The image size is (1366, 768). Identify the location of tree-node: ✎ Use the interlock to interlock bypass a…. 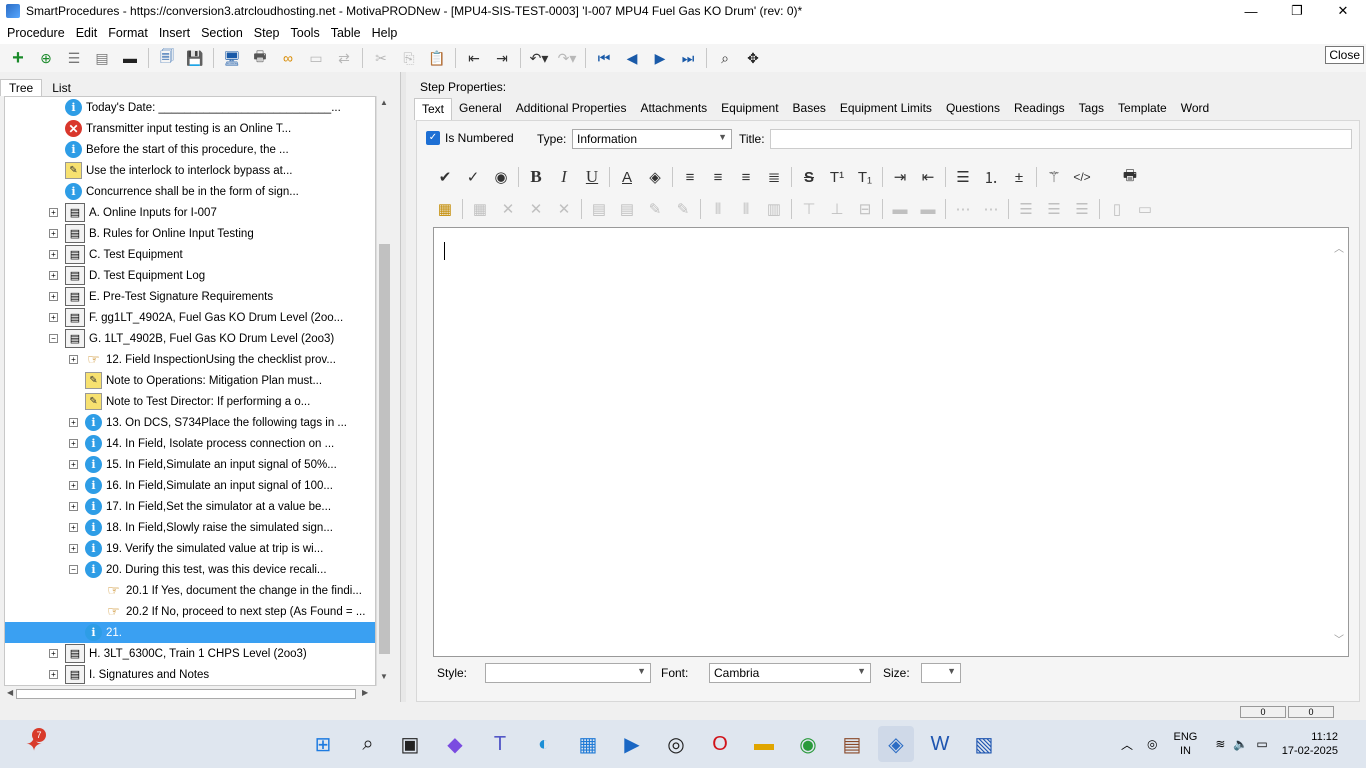
(178, 170).